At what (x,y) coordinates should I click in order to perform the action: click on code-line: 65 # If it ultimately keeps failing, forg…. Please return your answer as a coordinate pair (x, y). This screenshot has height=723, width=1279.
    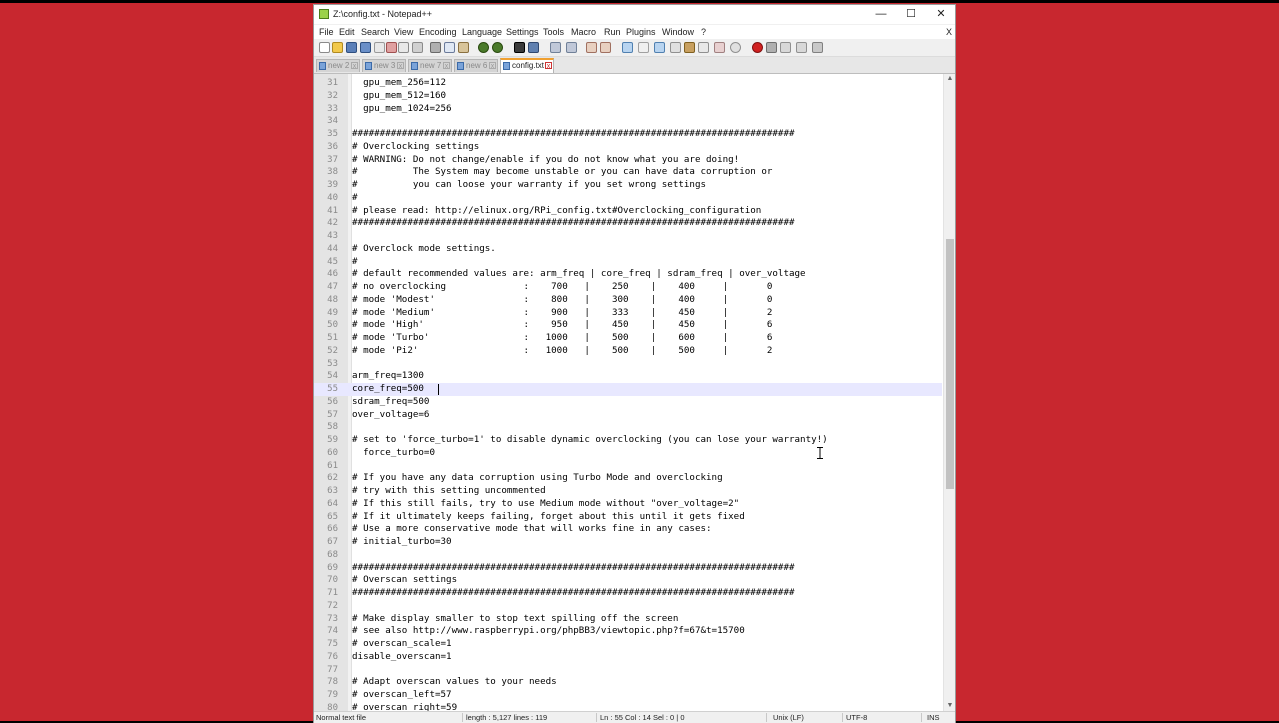
    Looking at the image, I should click on (628, 517).